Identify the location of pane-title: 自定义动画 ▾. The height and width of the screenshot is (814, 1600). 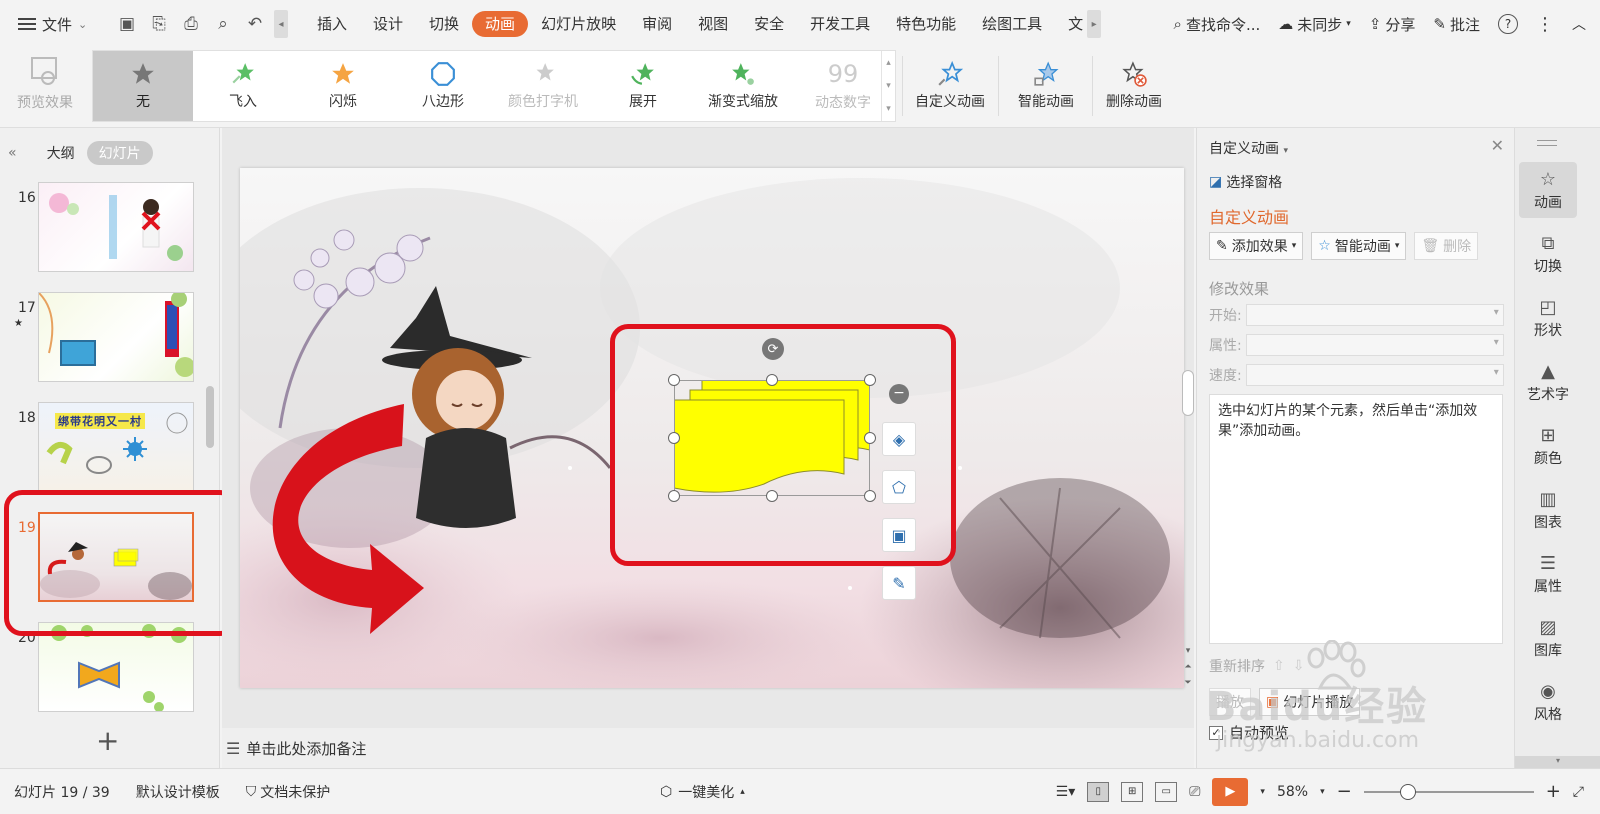
(1248, 148).